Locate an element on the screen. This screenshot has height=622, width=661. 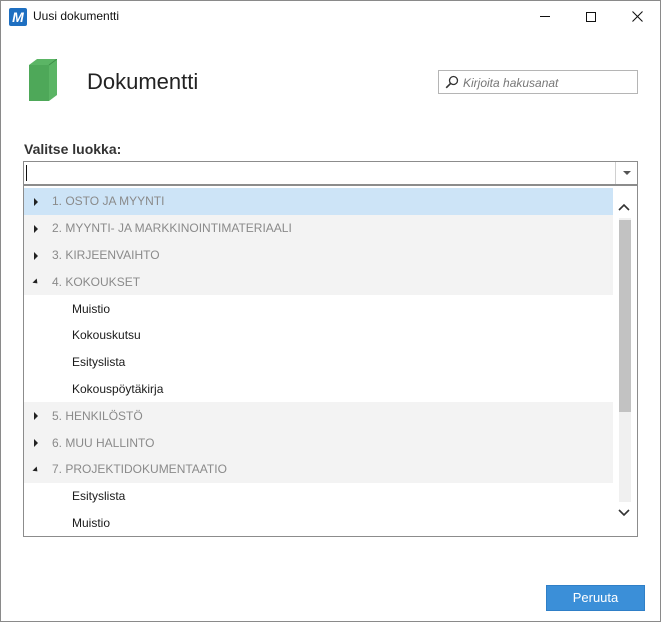
minimize-icon is located at coordinates (545, 16).